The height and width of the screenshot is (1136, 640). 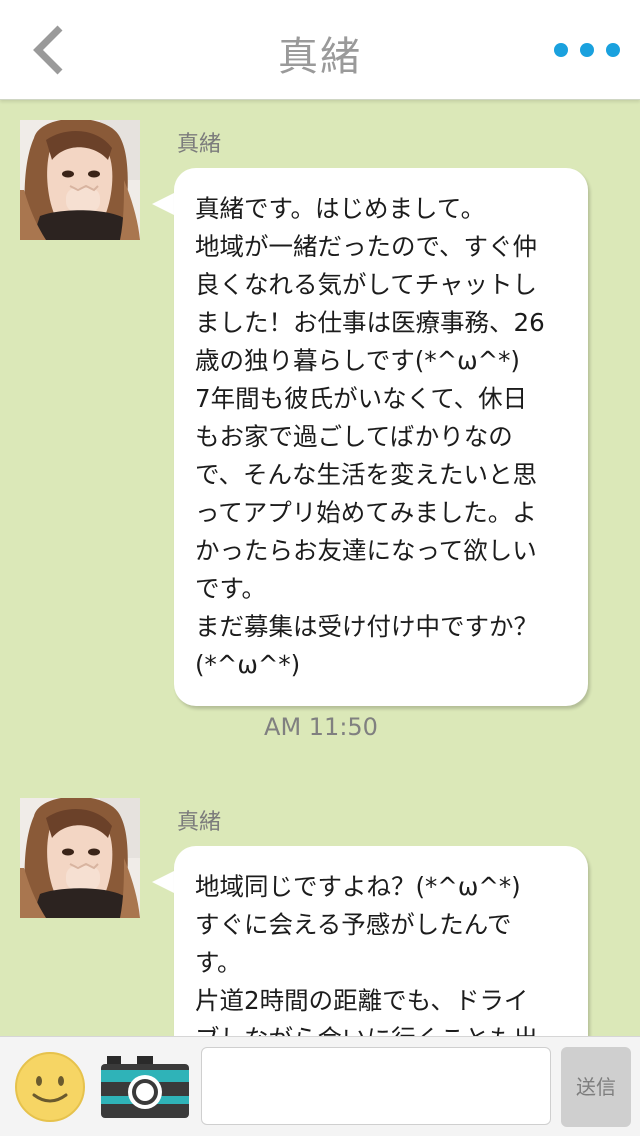 I want to click on message-text-line: ってアプリ始めてみました。よ, so click(x=366, y=512).